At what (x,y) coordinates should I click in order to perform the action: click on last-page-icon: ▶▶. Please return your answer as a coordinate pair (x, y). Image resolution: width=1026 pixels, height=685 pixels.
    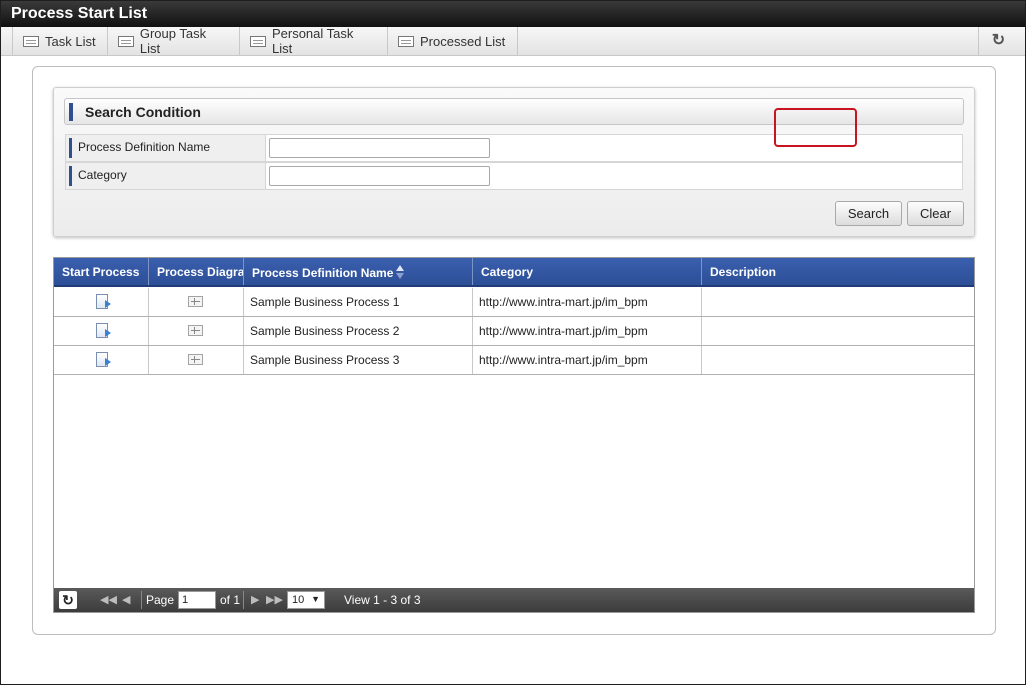
    Looking at the image, I should click on (274, 599).